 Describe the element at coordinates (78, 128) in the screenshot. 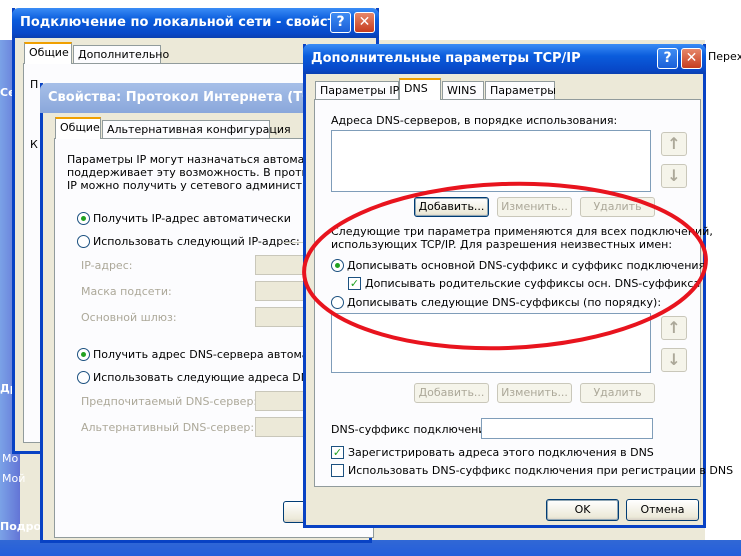

I see `tab-tcpip-general: Общие` at that location.